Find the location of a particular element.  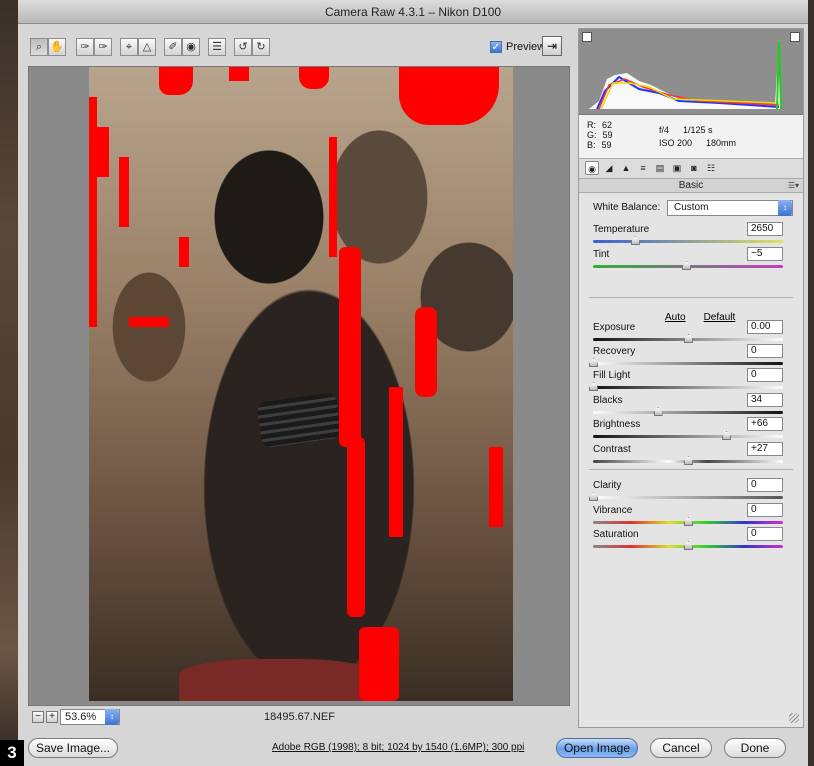

retouch-icon: ✐ is located at coordinates (173, 47).